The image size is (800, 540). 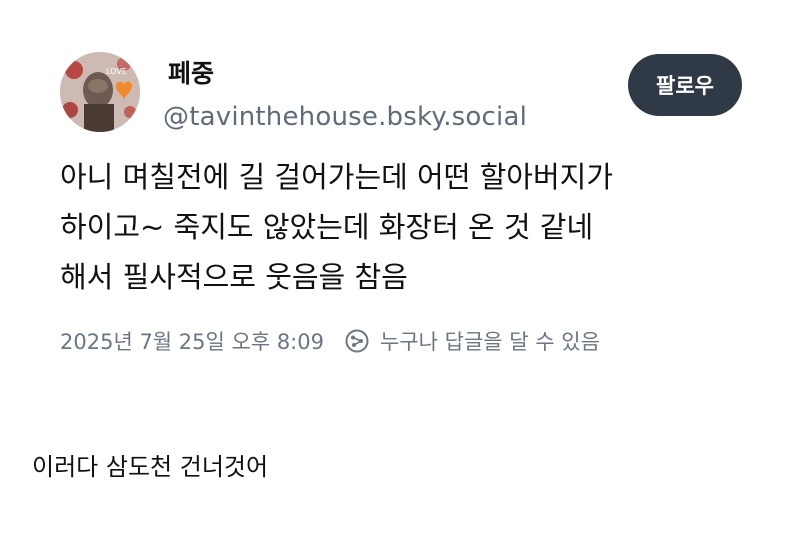 I want to click on reply-setting-text: 누구나 답글을 달 수 있음, so click(x=489, y=342).